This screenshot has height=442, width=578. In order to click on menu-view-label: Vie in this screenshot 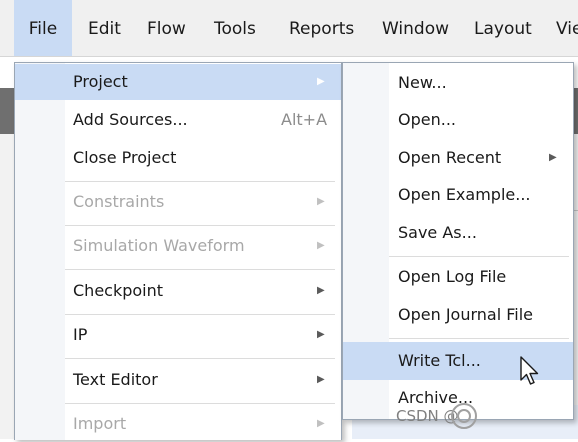, I will do `click(567, 29)`.